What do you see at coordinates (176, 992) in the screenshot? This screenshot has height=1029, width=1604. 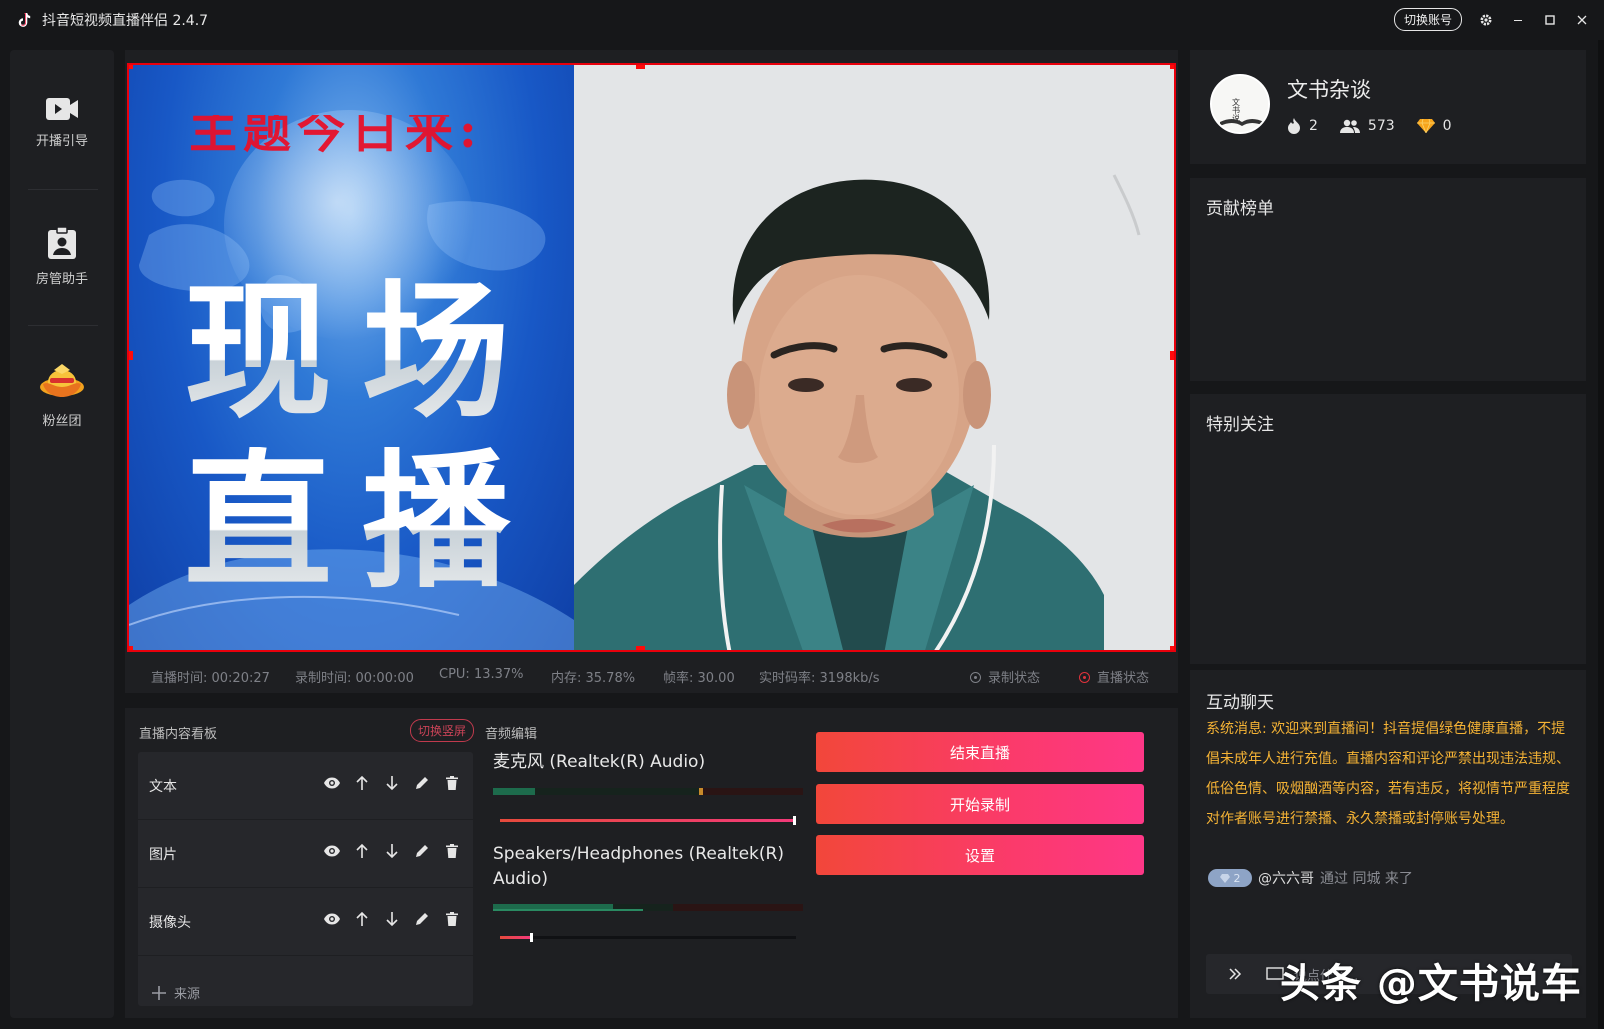 I see `add-source-button: 来源` at bounding box center [176, 992].